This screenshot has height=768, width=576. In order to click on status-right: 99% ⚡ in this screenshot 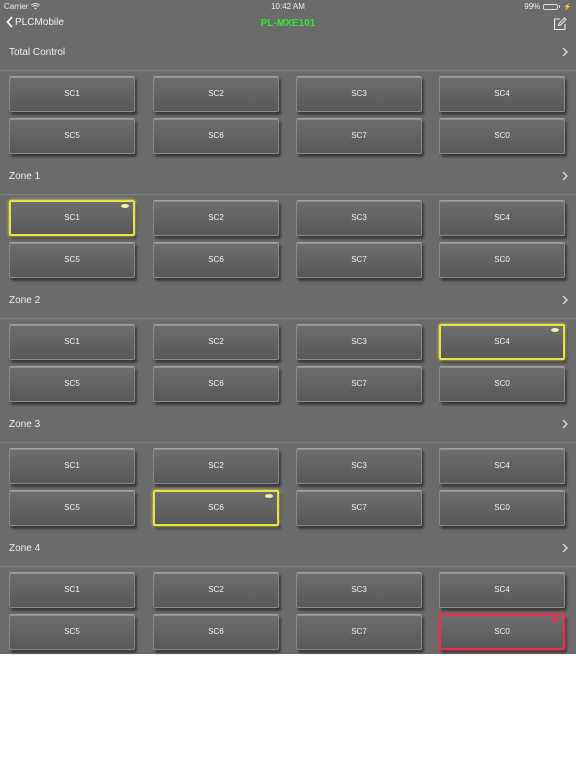, I will do `click(548, 6)`.